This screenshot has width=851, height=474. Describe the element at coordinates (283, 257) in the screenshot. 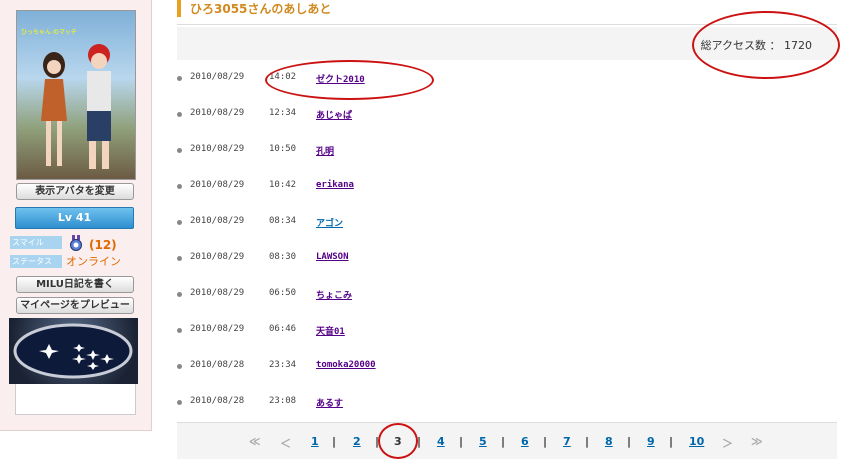

I see `visit-time: 08:30` at that location.